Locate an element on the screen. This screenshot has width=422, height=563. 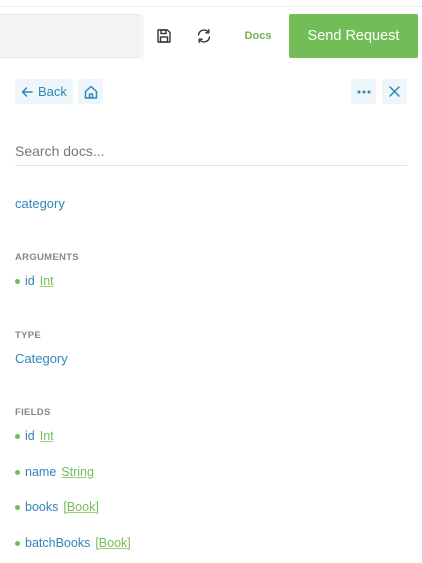
arguments-heading: ARGUMENTS is located at coordinates (47, 257).